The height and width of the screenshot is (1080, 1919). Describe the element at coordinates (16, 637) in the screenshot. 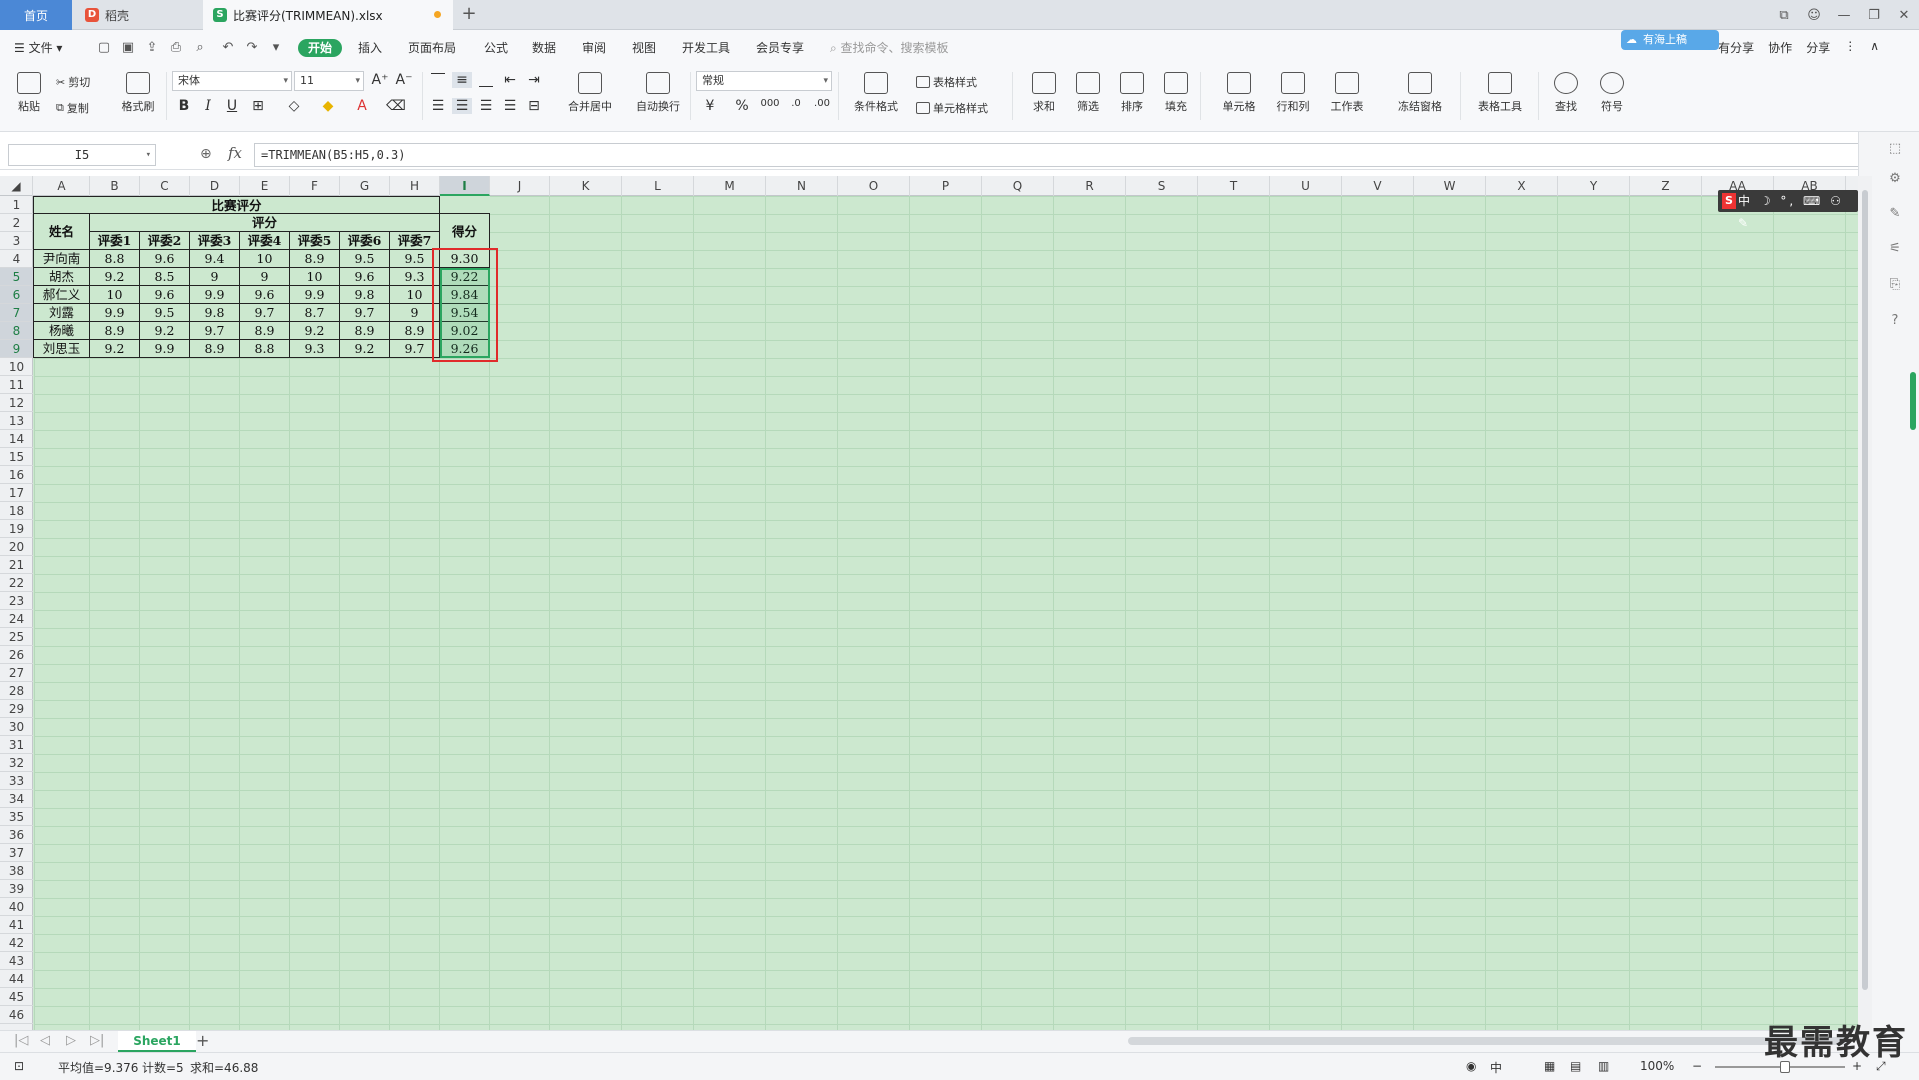

I see `row-header-25: 25` at that location.